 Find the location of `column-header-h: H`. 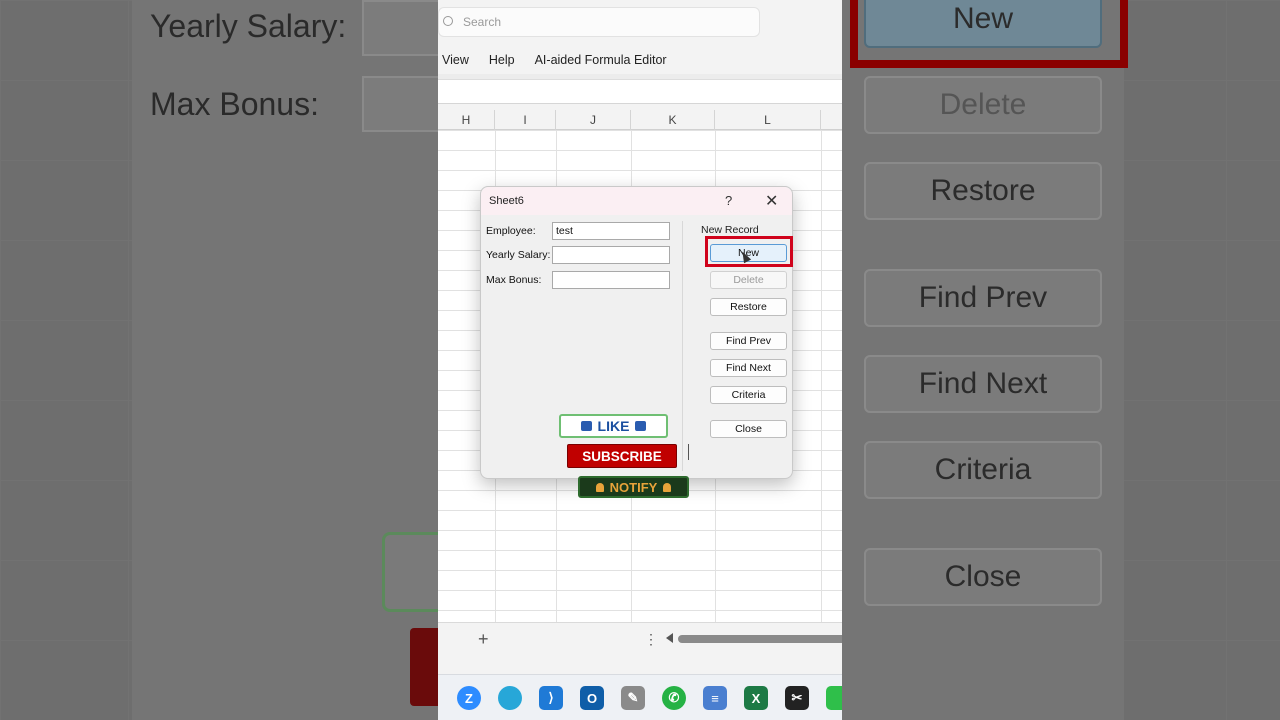

column-header-h: H is located at coordinates (466, 120).